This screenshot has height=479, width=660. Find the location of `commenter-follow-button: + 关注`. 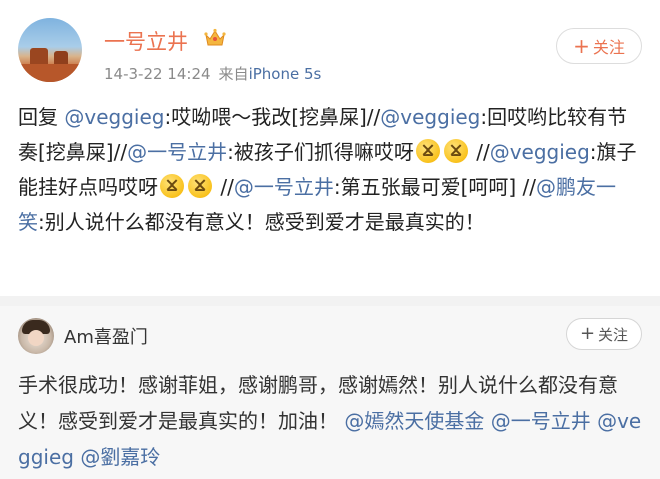

commenter-follow-button: + 关注 is located at coordinates (604, 334).